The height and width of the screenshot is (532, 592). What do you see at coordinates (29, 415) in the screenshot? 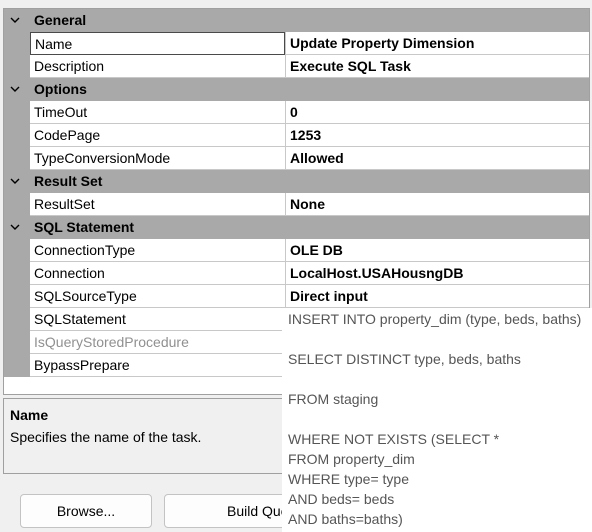
I see `description-title: Name` at bounding box center [29, 415].